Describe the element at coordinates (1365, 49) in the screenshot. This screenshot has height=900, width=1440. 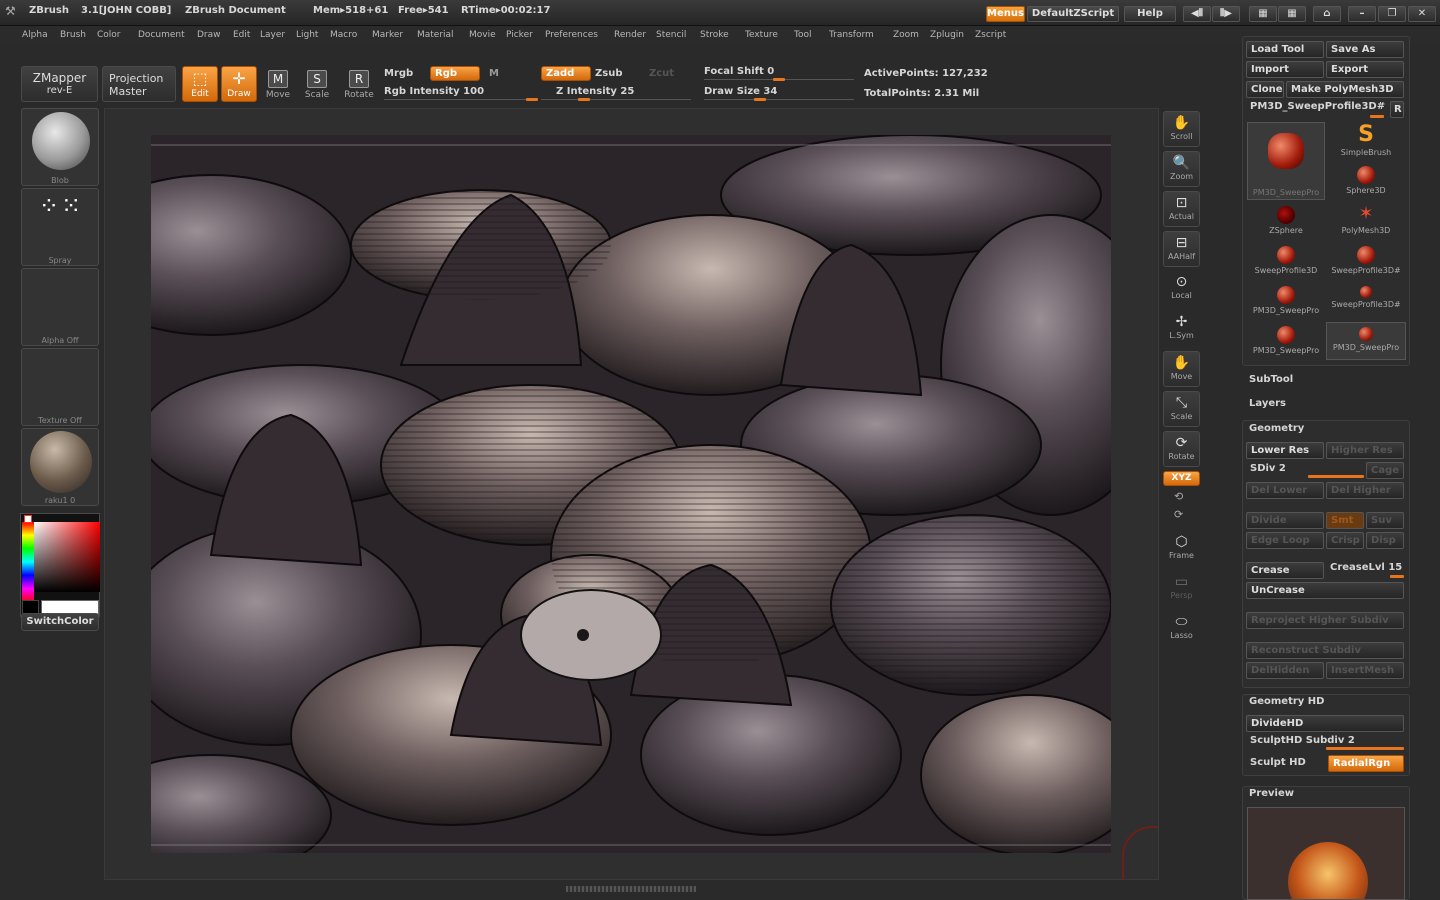
I see `save-as-button: Save As` at that location.